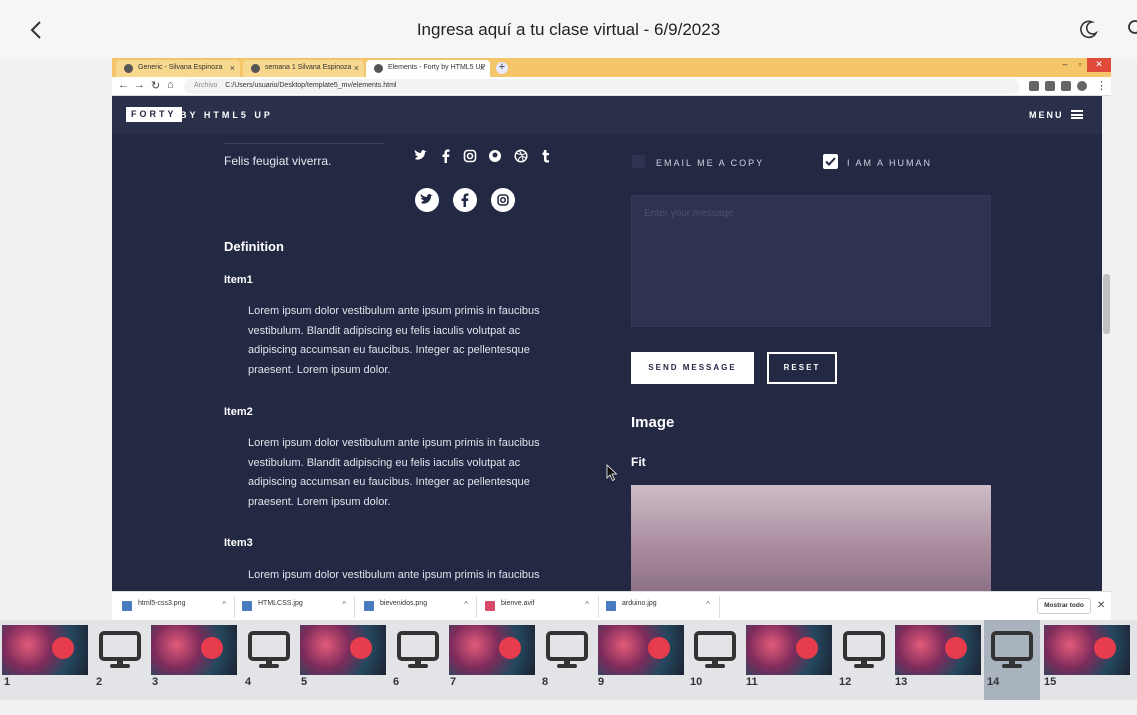 The image size is (1137, 715). Describe the element at coordinates (154, 114) in the screenshot. I see `site-logo: FORTY` at that location.